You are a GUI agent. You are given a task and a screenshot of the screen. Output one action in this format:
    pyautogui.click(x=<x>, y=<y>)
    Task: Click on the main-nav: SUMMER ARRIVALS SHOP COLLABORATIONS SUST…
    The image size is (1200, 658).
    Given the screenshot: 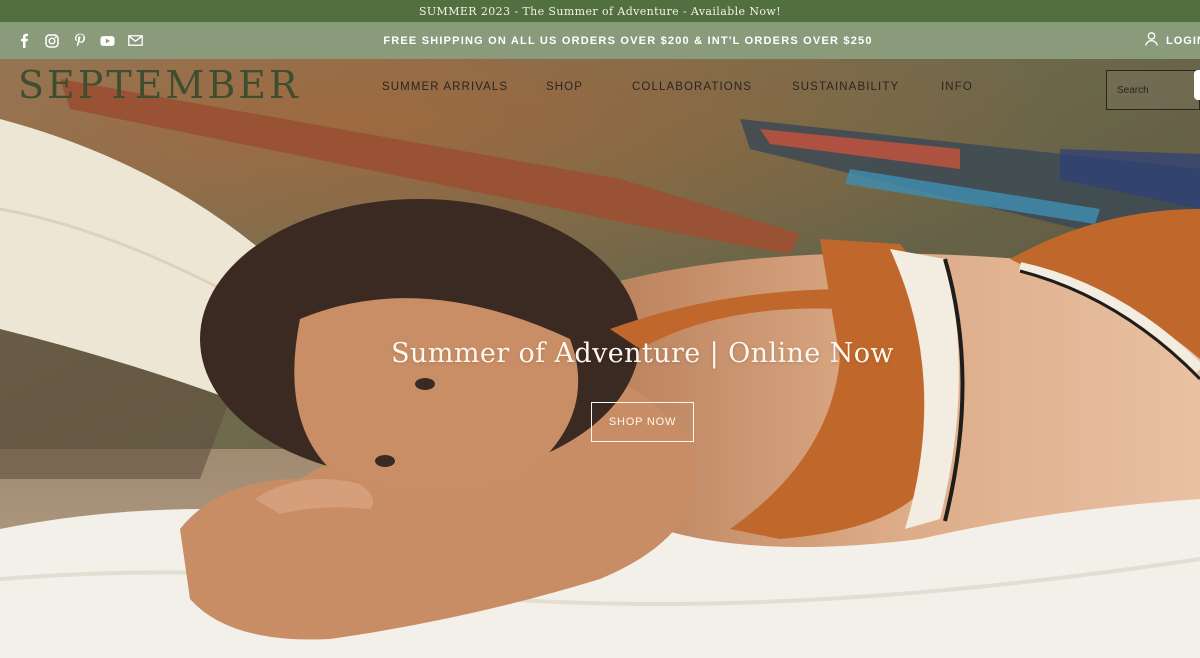 What is the action you would take?
    pyautogui.click(x=681, y=87)
    